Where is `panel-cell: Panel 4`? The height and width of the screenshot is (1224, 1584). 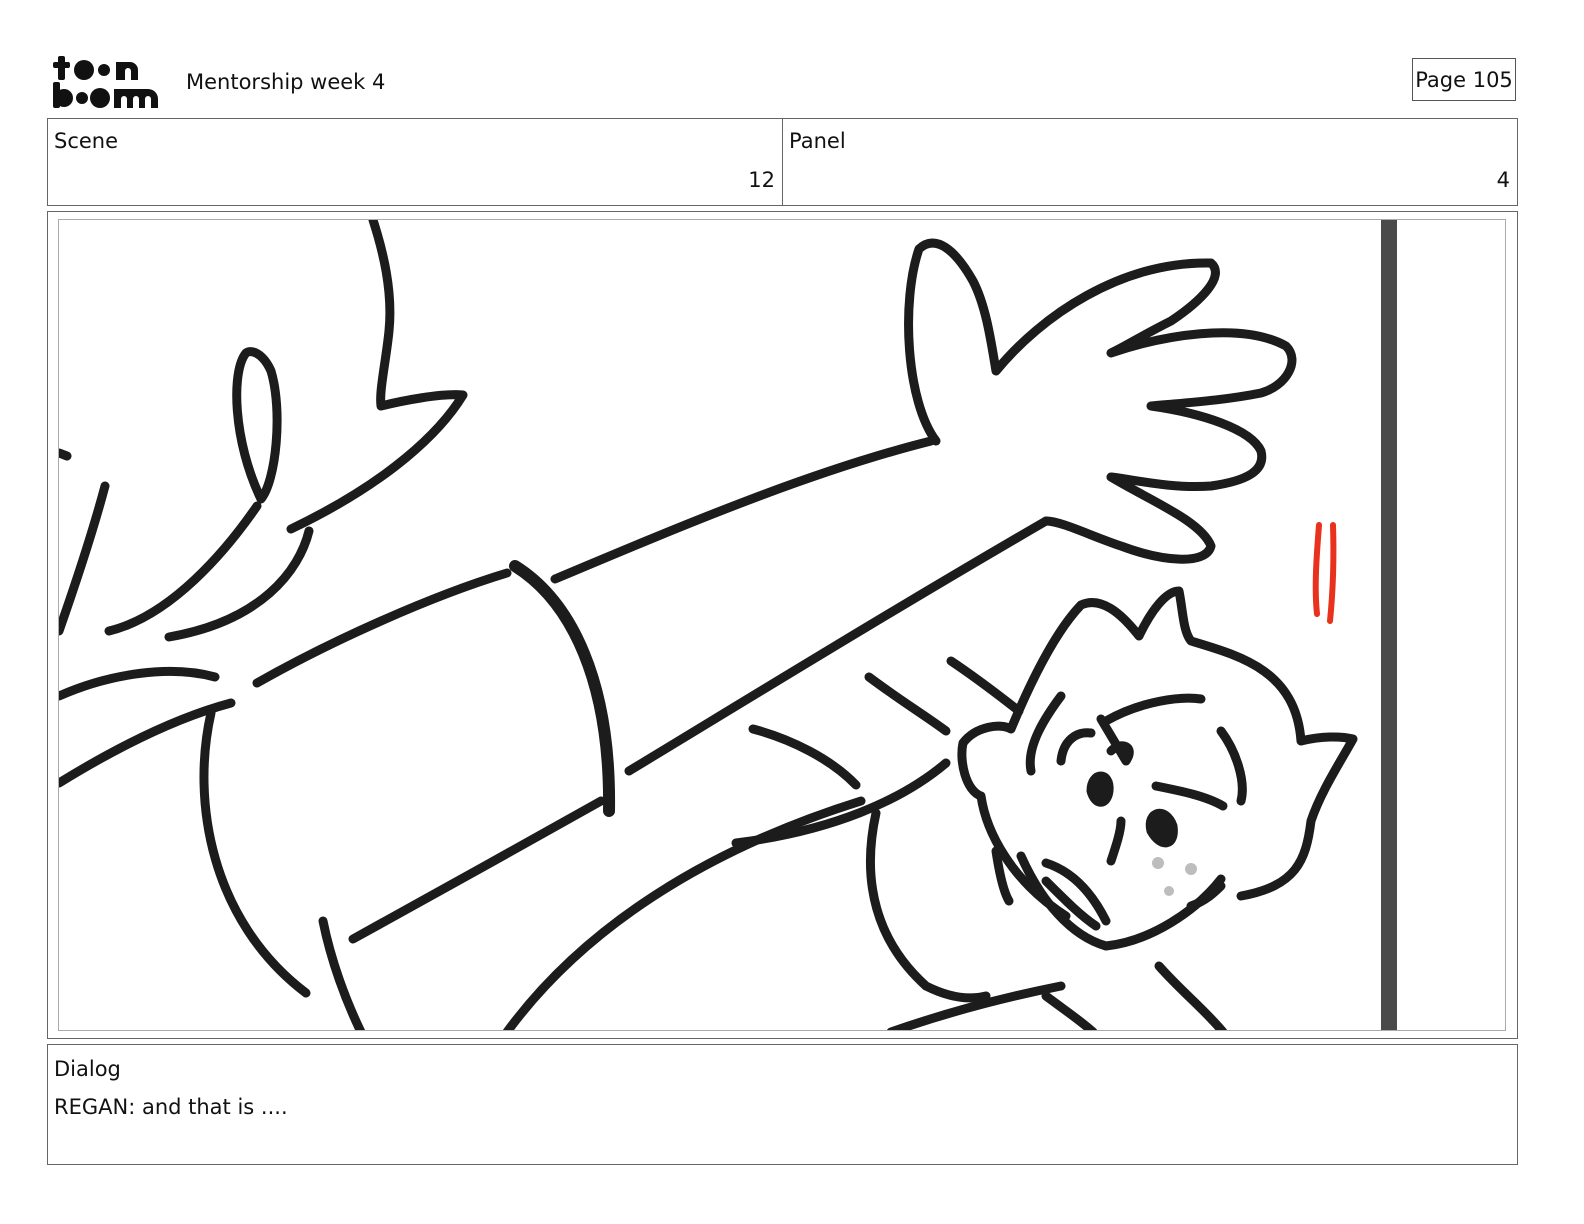
panel-cell: Panel 4 is located at coordinates (1149, 162).